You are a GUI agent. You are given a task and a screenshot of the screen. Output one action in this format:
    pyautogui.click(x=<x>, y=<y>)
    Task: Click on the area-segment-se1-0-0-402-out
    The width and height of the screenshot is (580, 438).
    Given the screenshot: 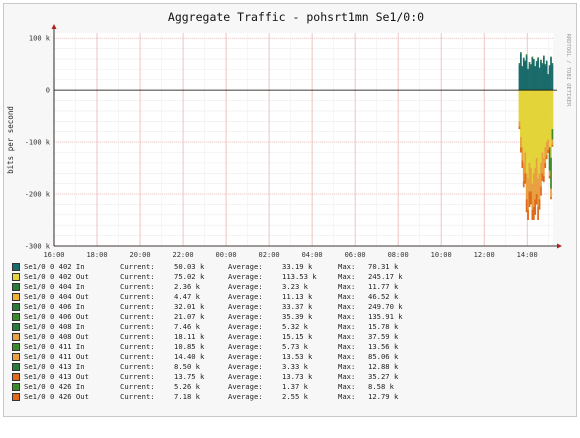 What is the action you would take?
    pyautogui.click(x=552, y=110)
    